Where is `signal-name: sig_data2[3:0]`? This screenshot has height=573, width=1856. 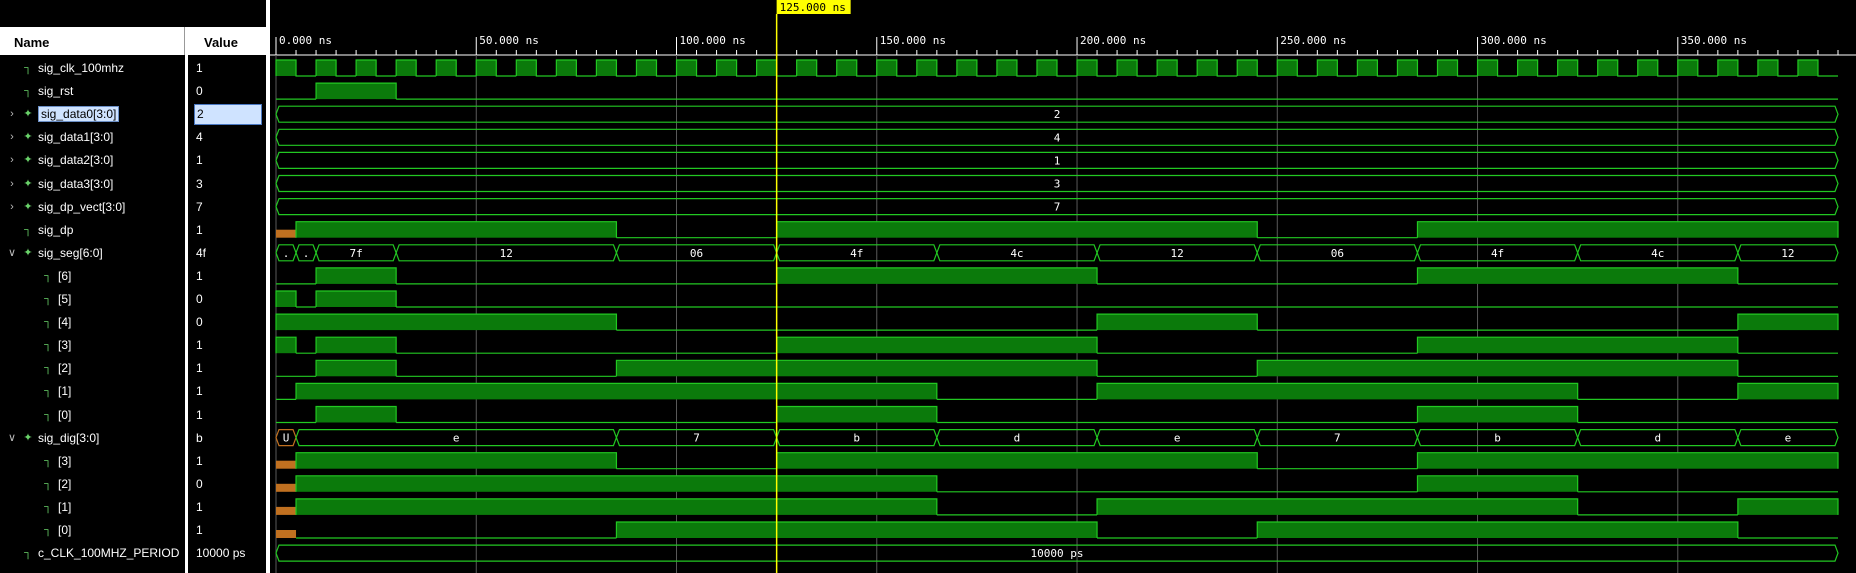
signal-name: sig_data2[3:0] is located at coordinates (75, 160).